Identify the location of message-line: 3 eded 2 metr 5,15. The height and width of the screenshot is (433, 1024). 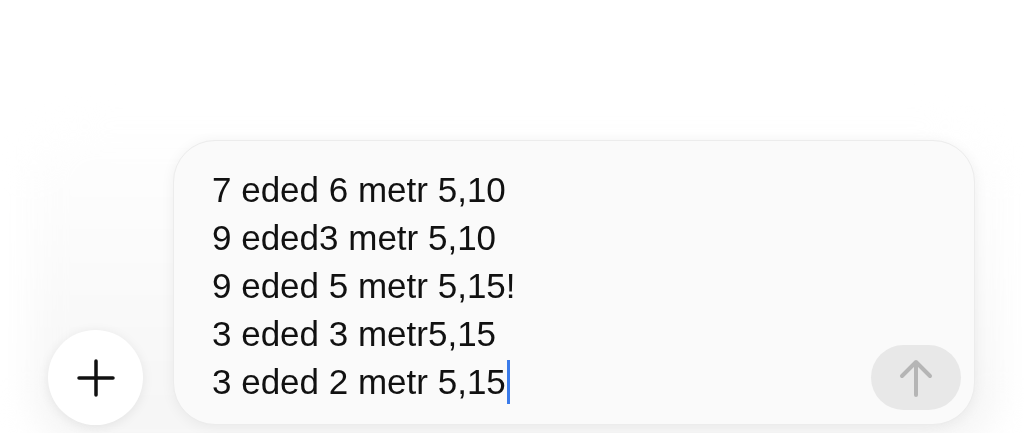
(359, 382).